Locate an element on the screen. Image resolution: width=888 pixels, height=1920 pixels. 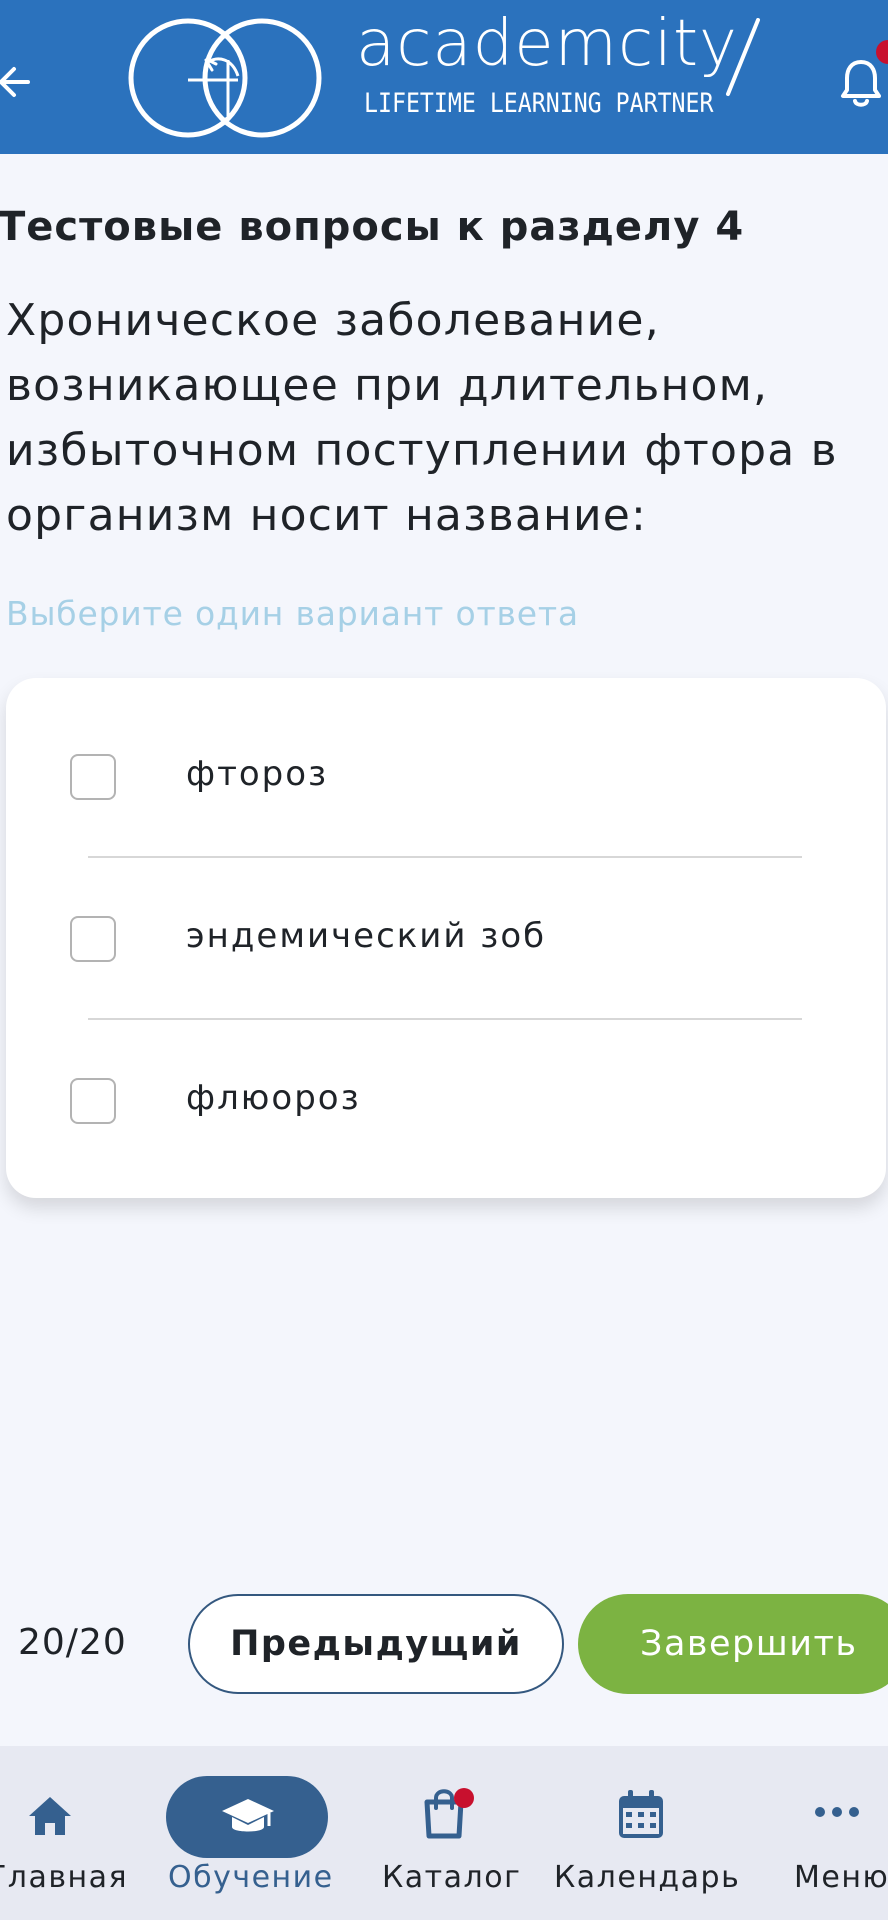
answer-option: флюороз is located at coordinates (446, 1098).